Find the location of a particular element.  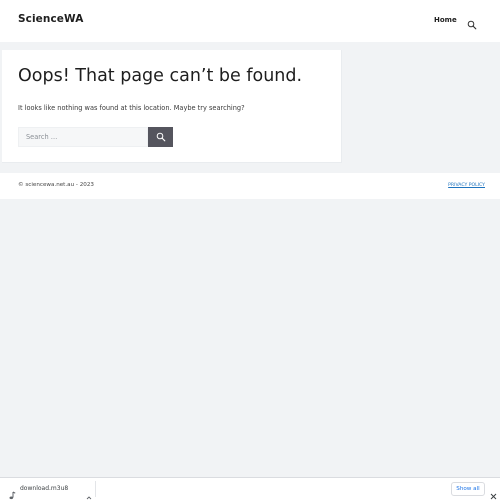

page-title: Oops! That page can’t be found. is located at coordinates (160, 76).